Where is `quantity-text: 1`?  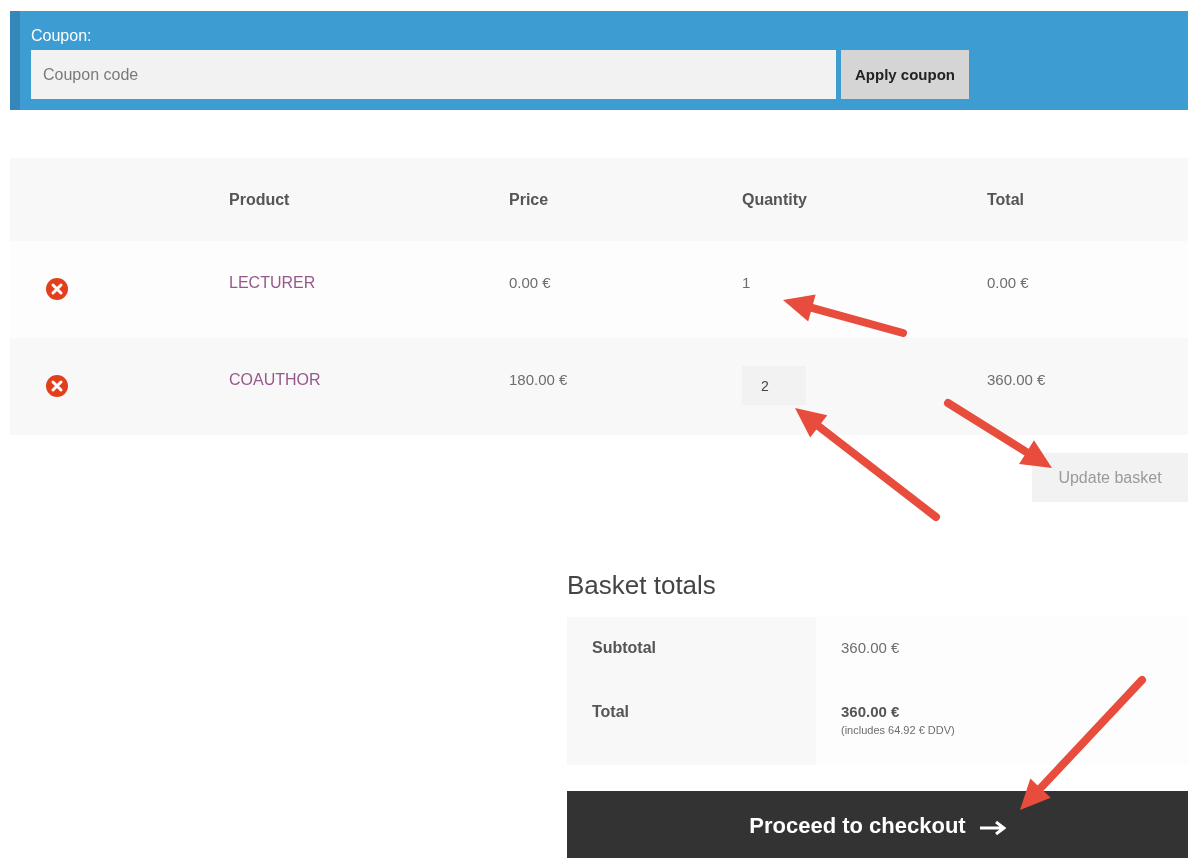 quantity-text: 1 is located at coordinates (746, 282).